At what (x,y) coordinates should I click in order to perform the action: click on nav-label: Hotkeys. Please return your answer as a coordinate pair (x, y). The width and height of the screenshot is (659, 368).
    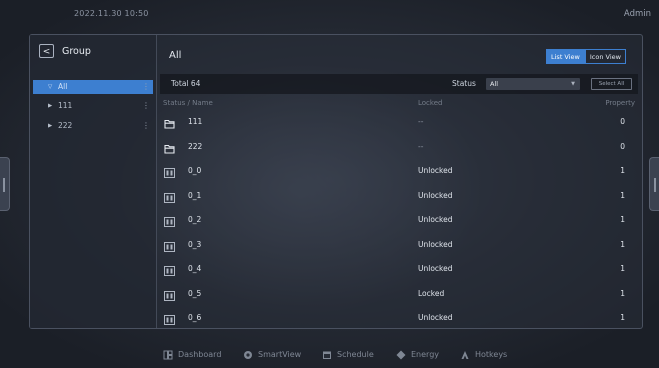
    Looking at the image, I should click on (491, 354).